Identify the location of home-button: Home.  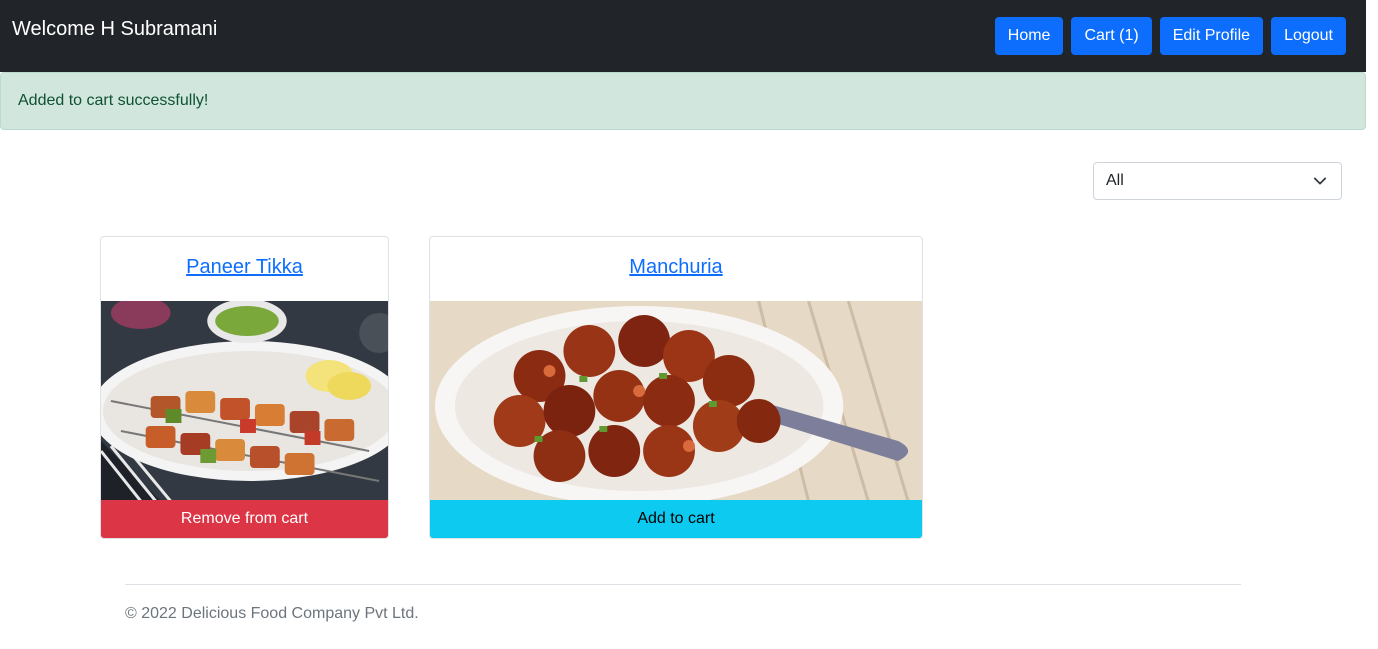
(1029, 36).